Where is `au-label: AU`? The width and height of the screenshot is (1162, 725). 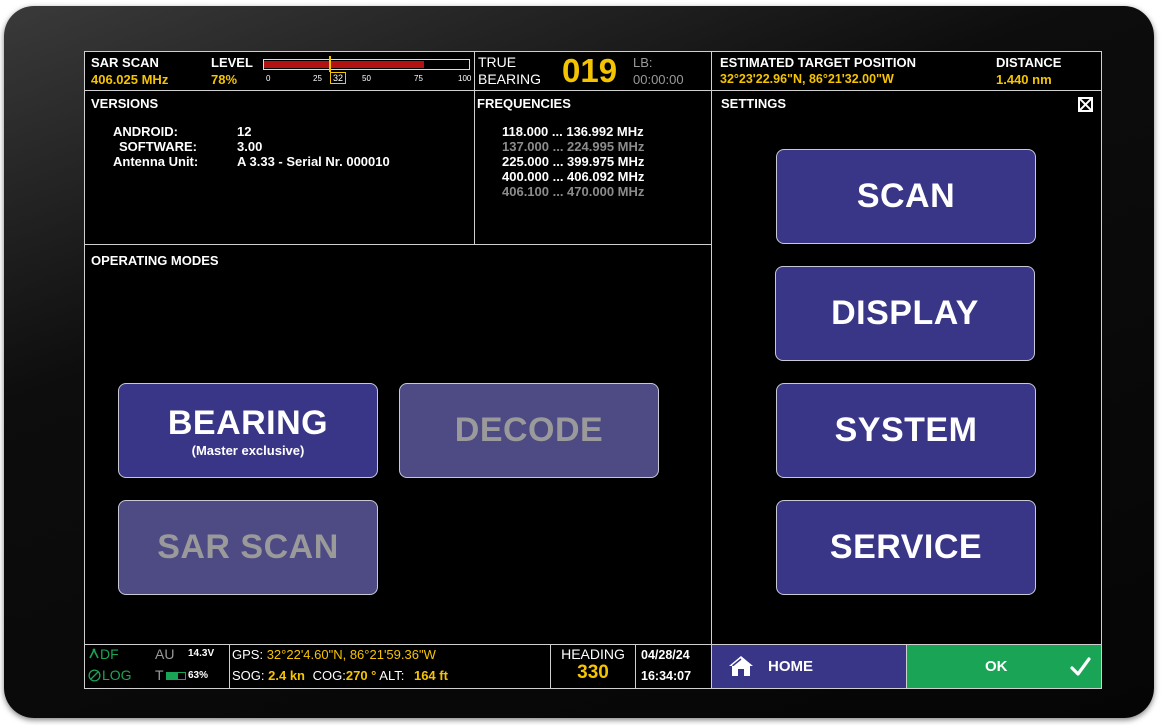 au-label: AU is located at coordinates (165, 654).